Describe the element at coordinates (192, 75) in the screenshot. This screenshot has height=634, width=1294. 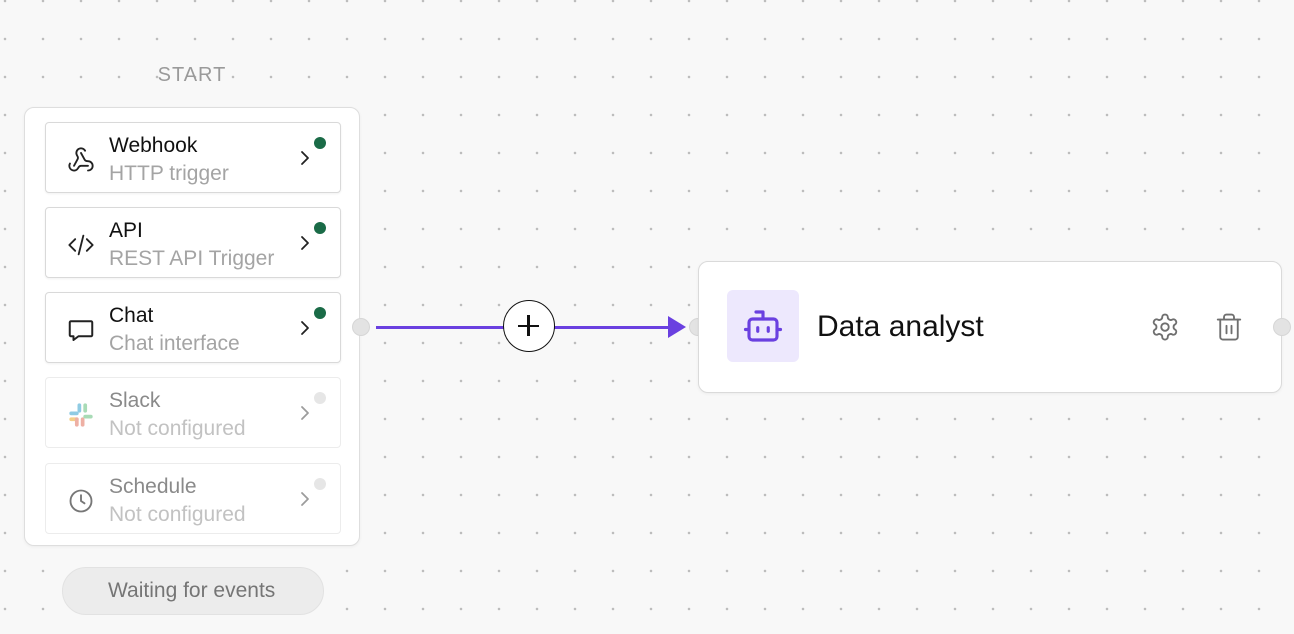
I see `start-label: START` at that location.